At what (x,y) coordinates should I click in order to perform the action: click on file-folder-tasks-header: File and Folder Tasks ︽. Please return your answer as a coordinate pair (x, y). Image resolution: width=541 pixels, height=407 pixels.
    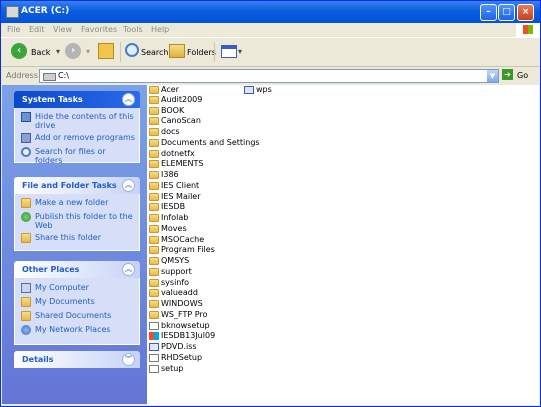
    Looking at the image, I should click on (77, 185).